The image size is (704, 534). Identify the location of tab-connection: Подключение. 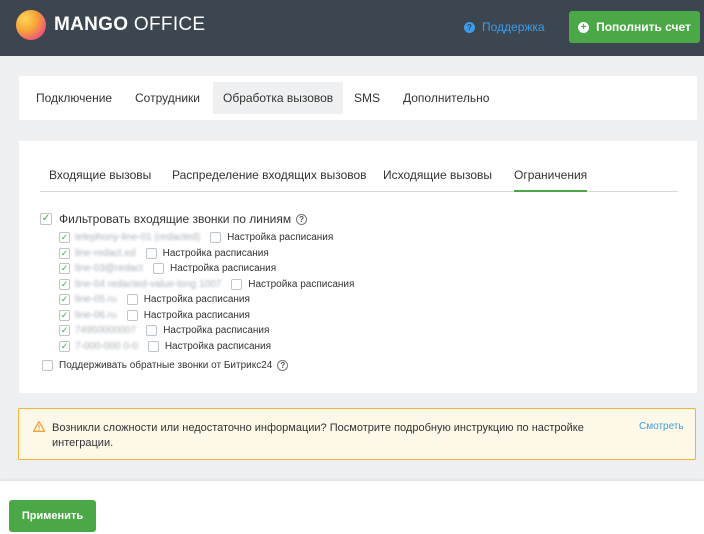
(74, 98).